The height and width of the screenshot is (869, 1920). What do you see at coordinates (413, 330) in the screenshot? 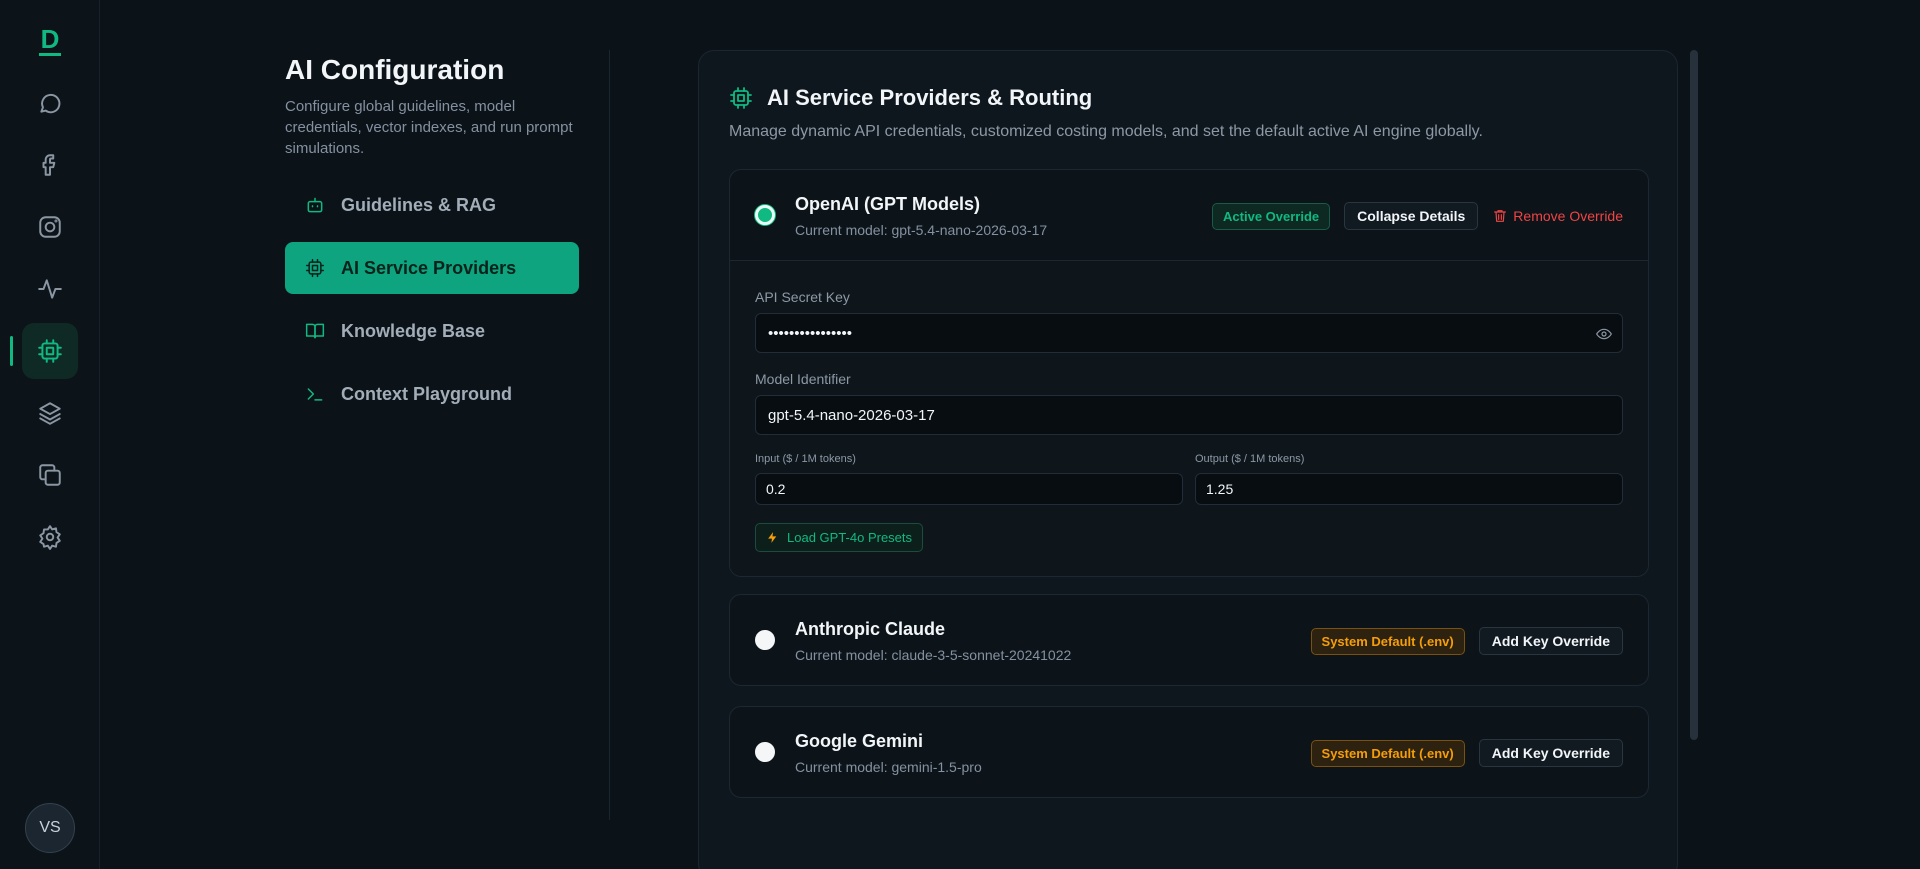
I see `nav-item-label: Knowledge Base` at bounding box center [413, 330].